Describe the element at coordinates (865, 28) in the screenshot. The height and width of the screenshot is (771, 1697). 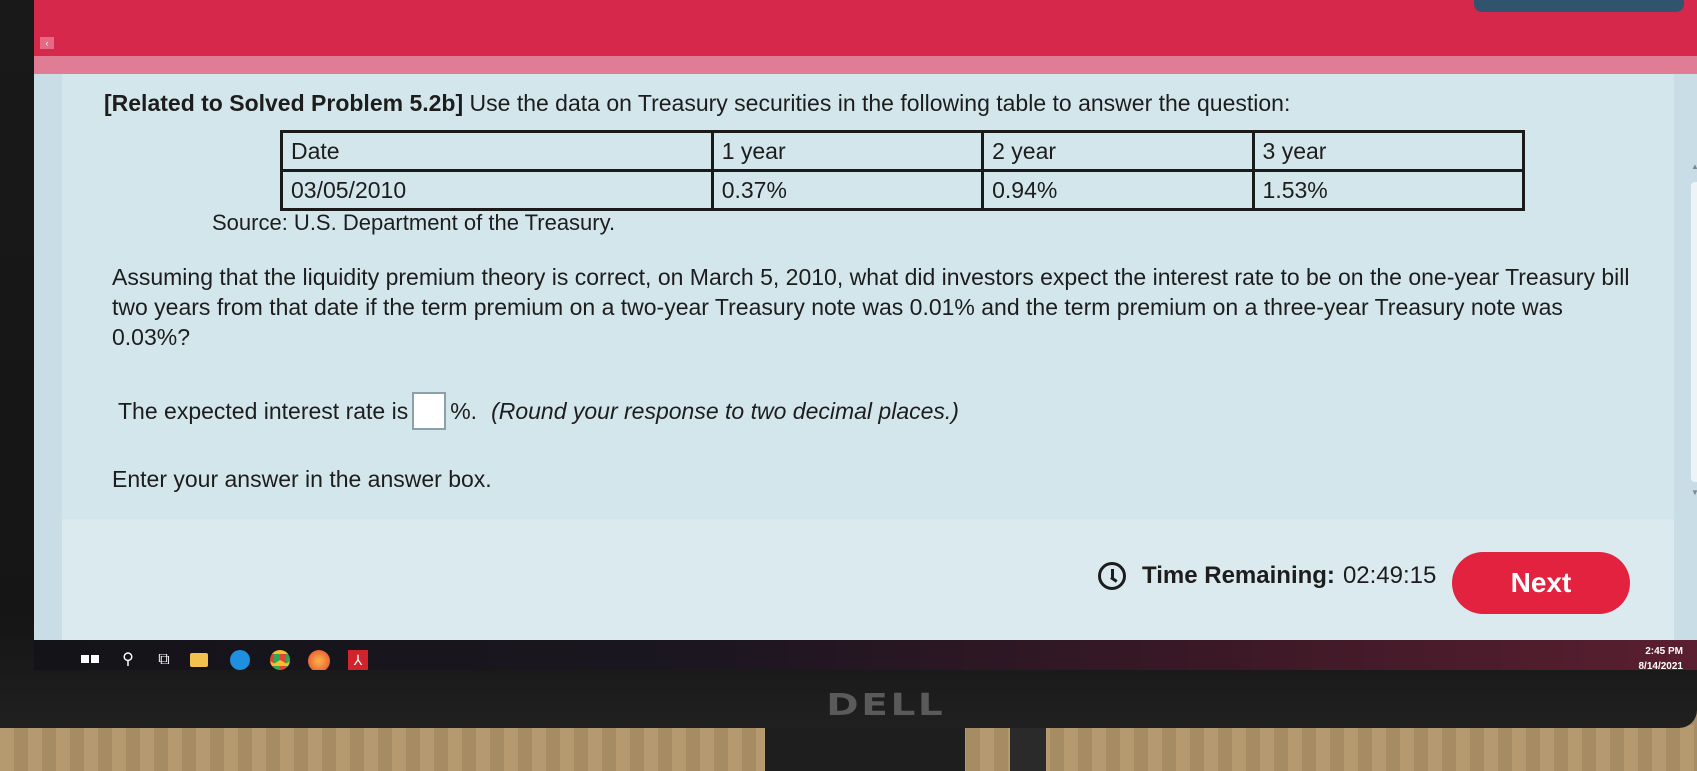
I see `app-header-bar` at that location.